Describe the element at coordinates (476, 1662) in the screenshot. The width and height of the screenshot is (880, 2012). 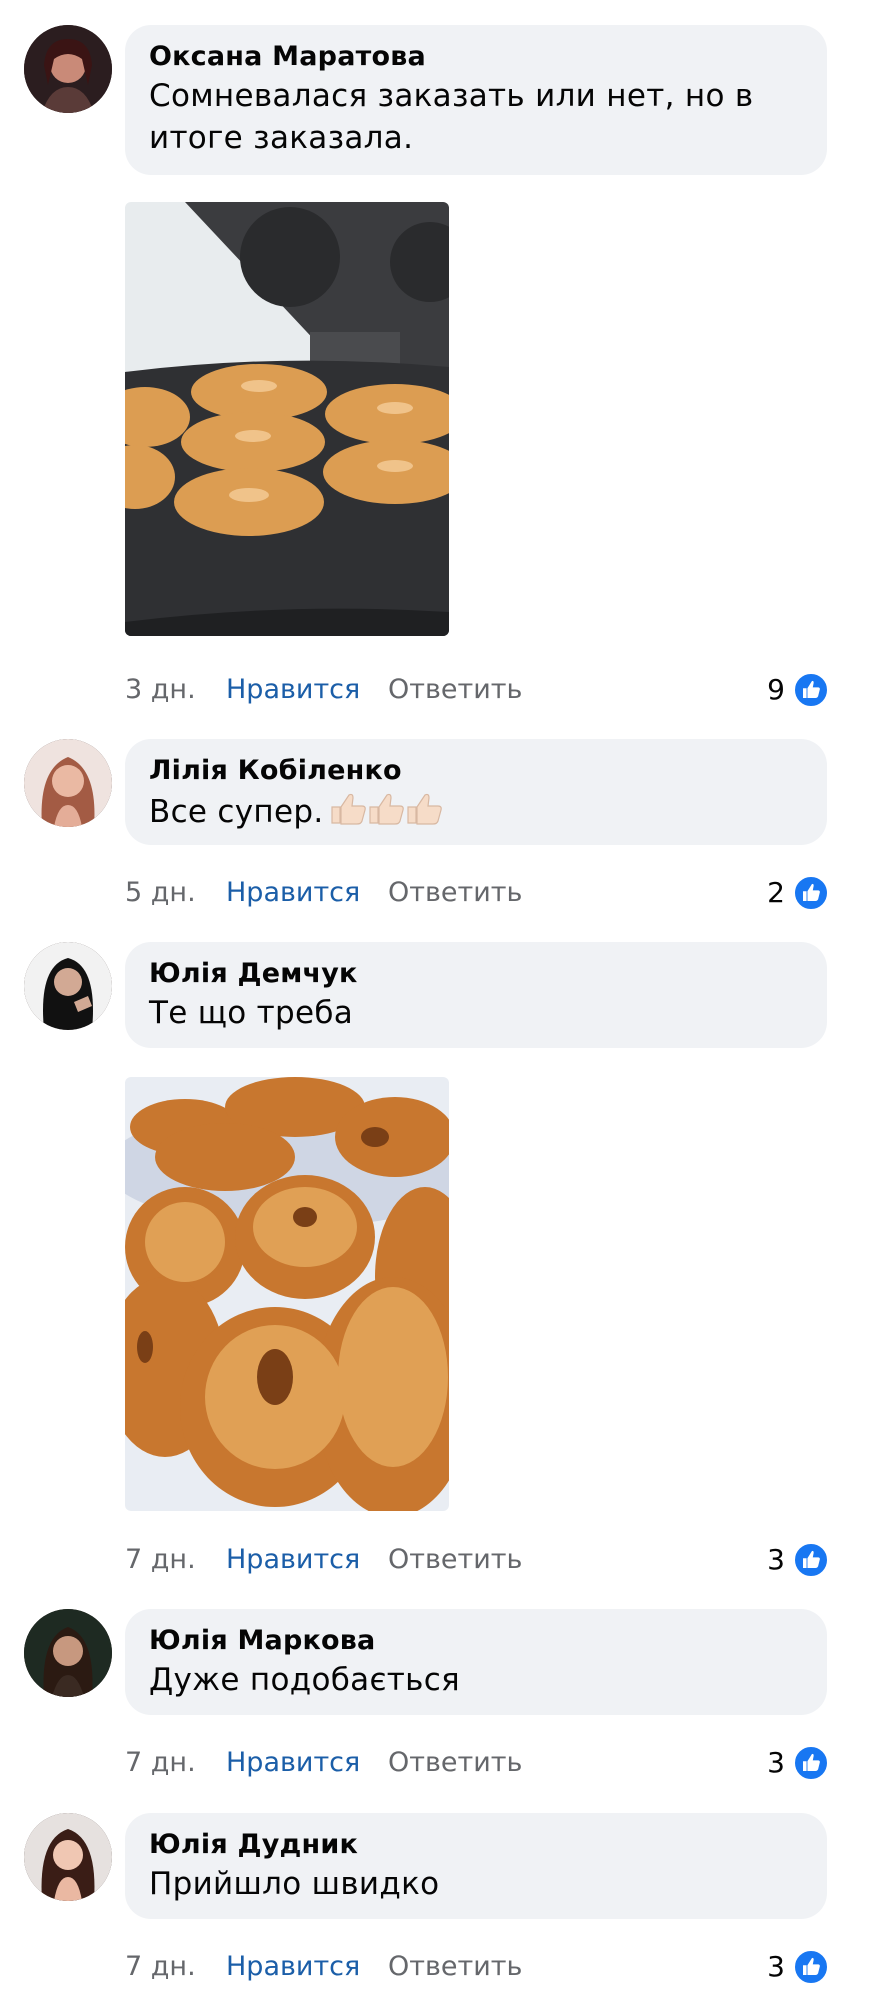
I see `comment-bubble: Юлія Маркова Дуже подобається` at that location.